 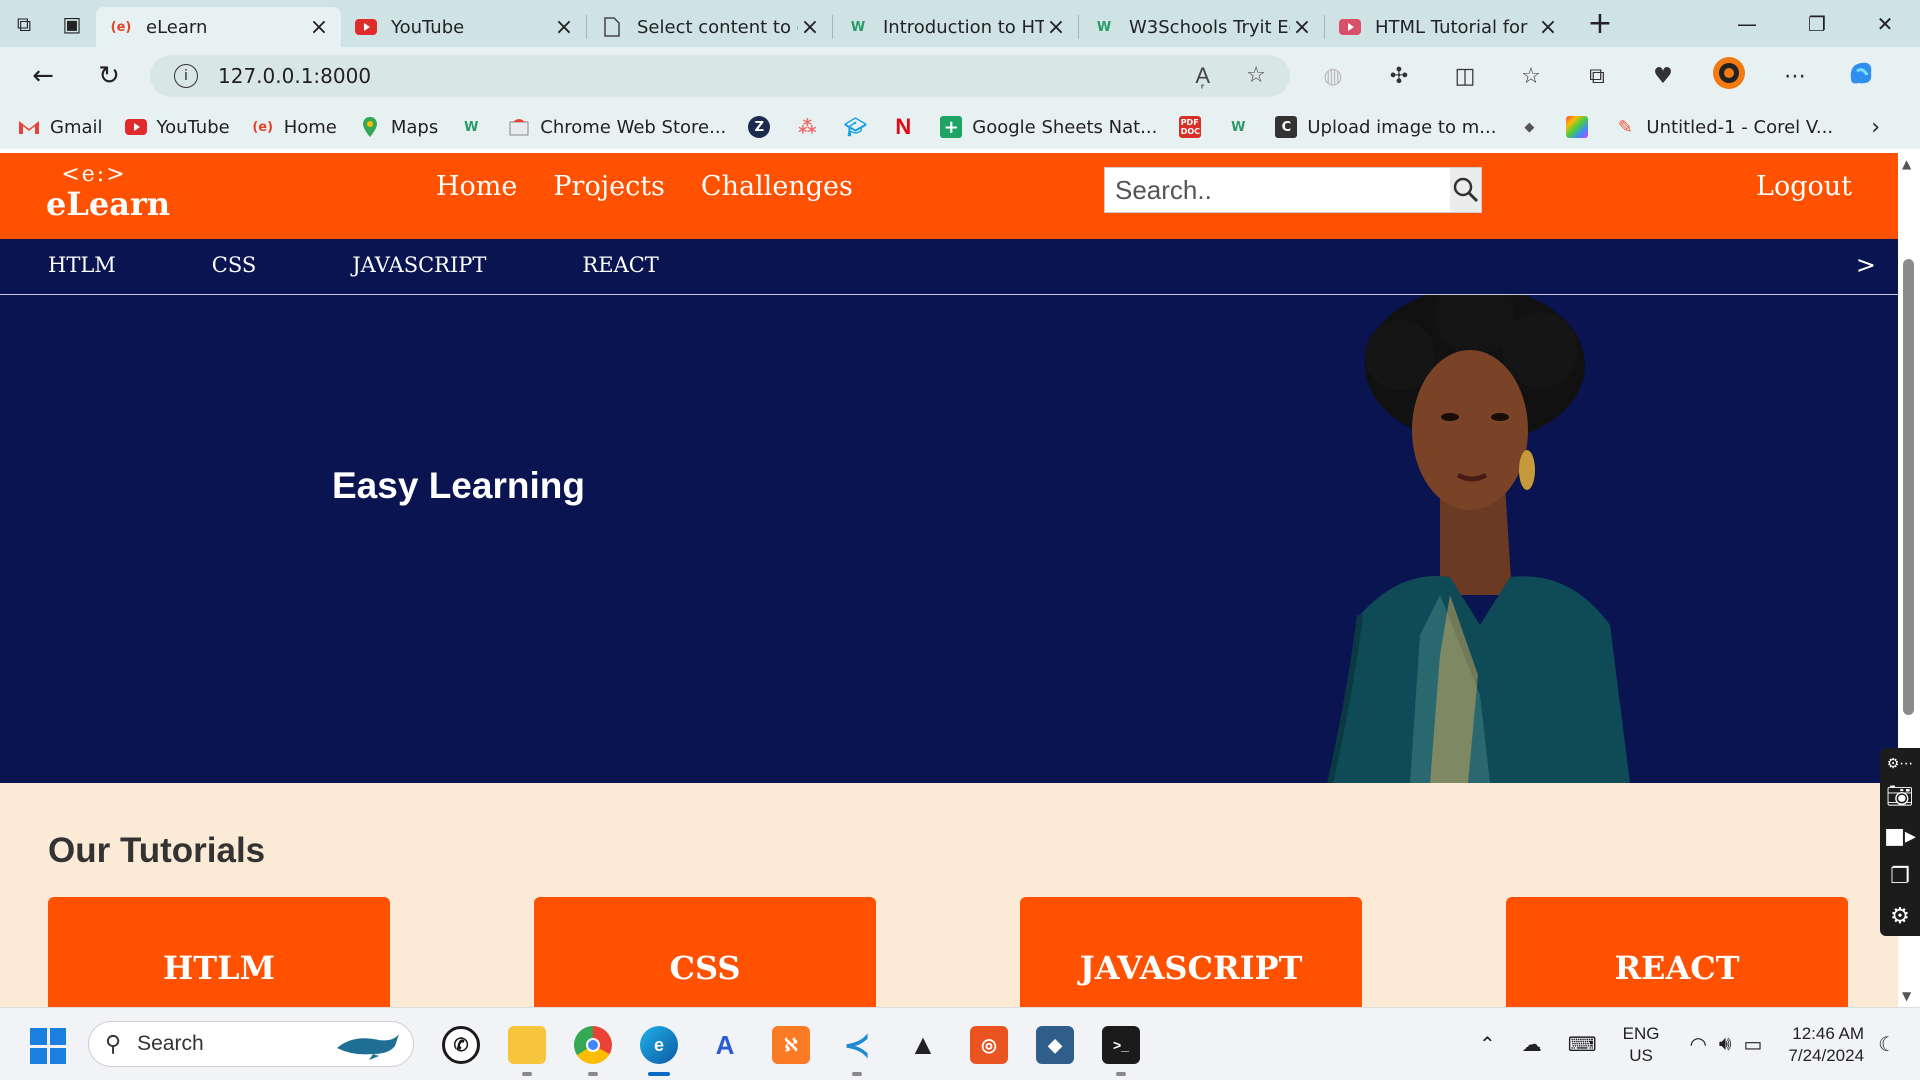 What do you see at coordinates (1333, 76) in the screenshot?
I see `globe-extension-icon: ◍` at bounding box center [1333, 76].